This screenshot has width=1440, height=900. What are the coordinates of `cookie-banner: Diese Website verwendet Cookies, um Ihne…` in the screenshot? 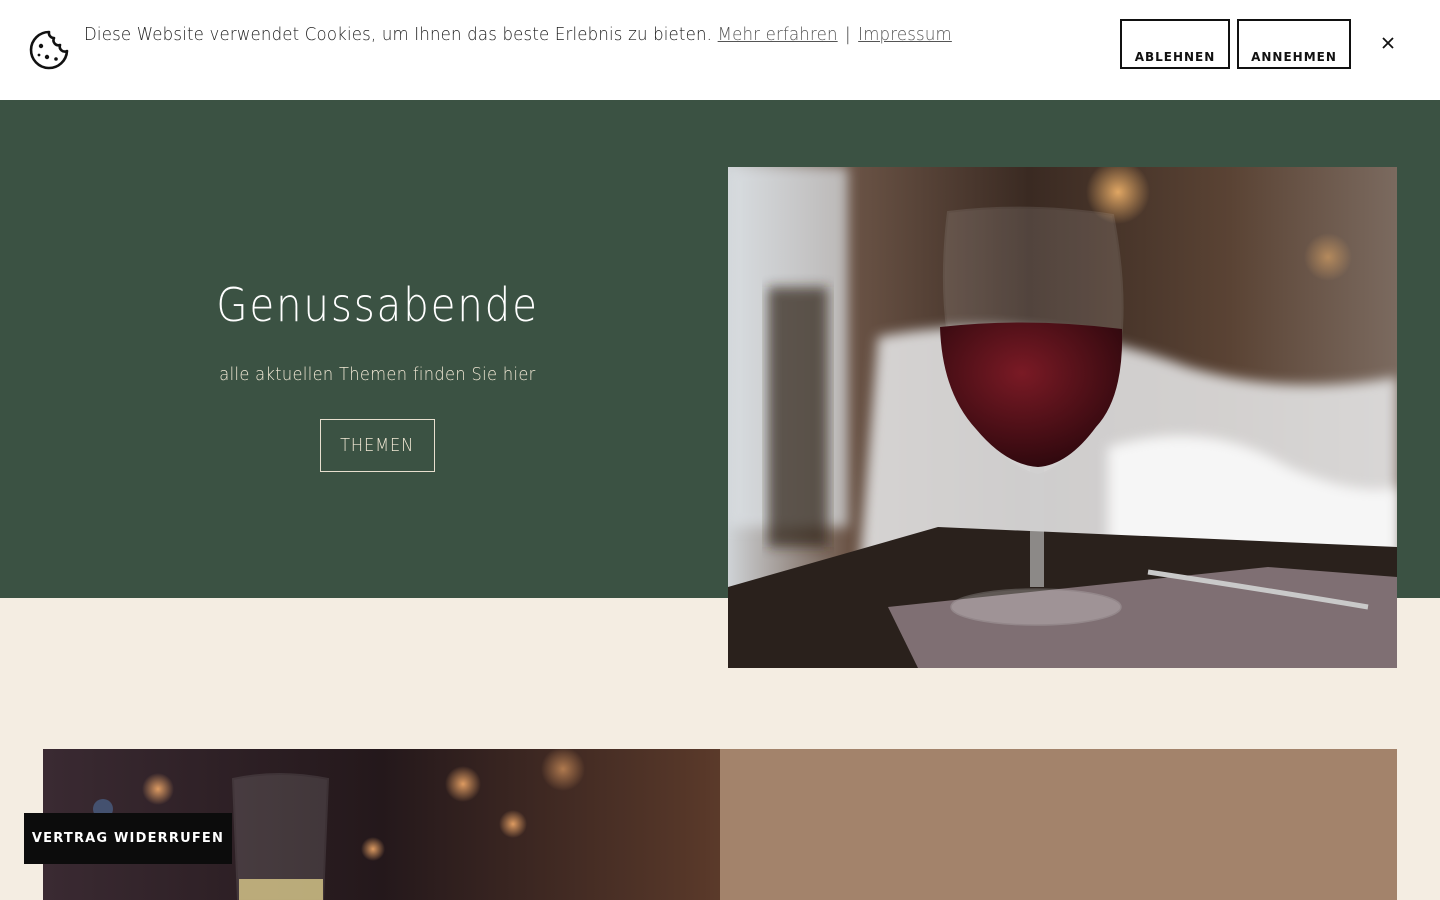 It's located at (720, 50).